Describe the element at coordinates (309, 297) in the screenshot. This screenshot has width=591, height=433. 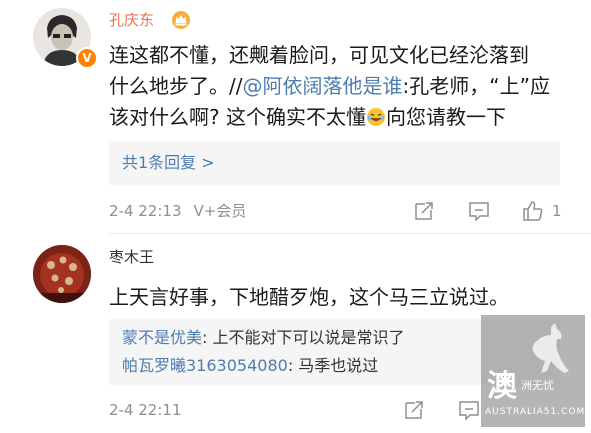
I see `comment-text: 上天言好事，下地醋歹炮，这个马三立说过。` at that location.